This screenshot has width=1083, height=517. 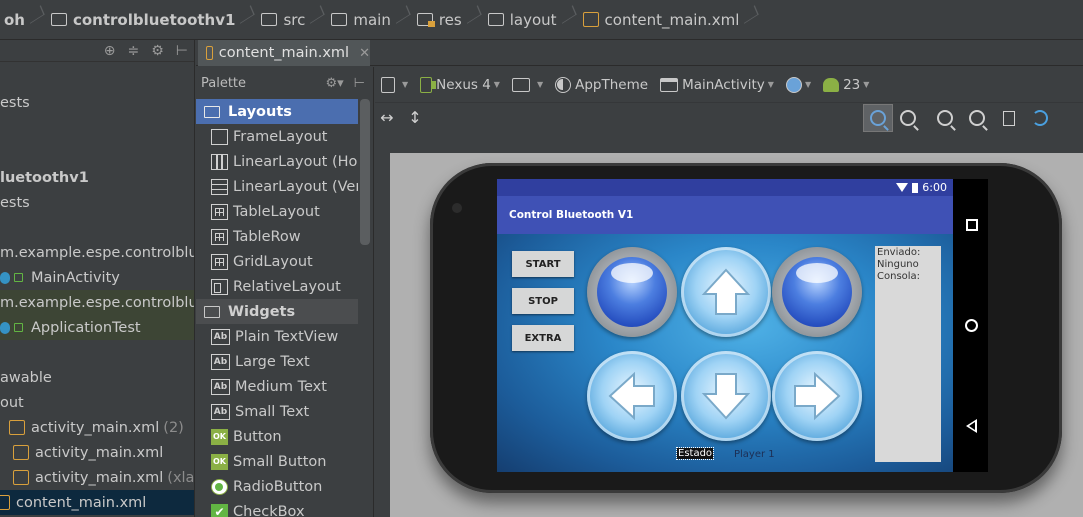 I want to click on breadcrumb-item-layout: layout, so click(x=531, y=20).